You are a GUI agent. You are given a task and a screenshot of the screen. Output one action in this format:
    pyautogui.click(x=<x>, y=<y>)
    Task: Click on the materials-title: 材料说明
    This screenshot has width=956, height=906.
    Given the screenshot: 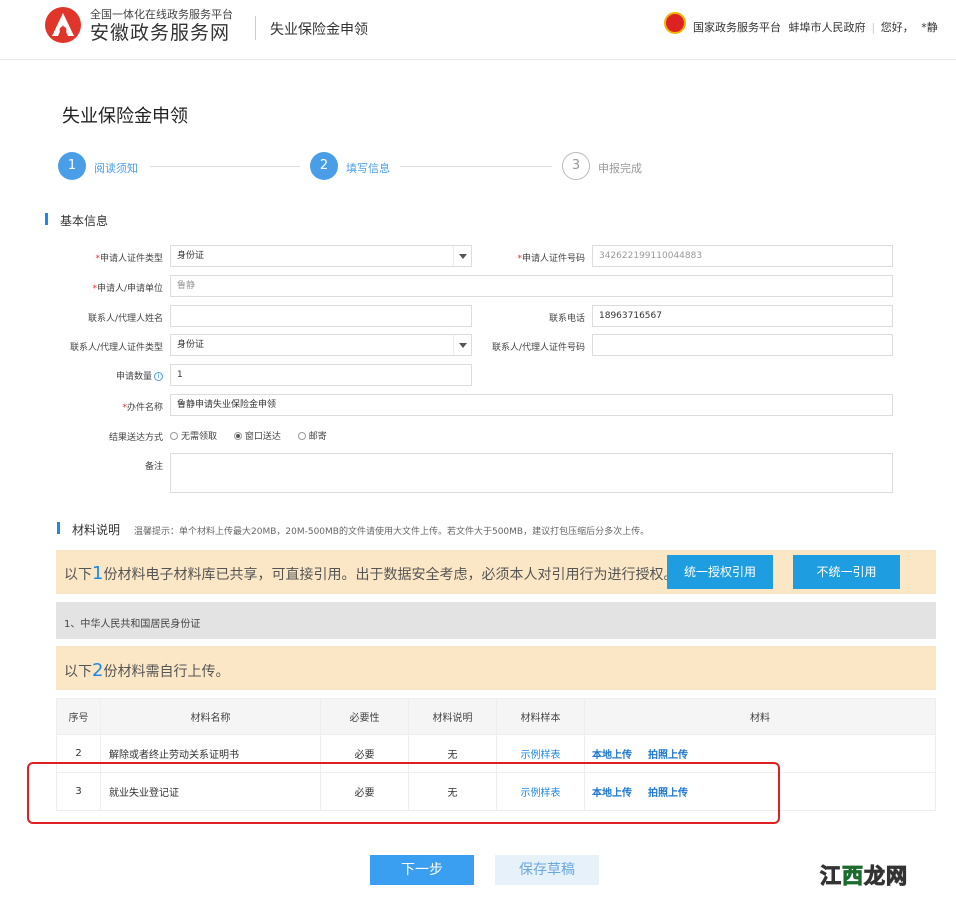 What is the action you would take?
    pyautogui.click(x=96, y=530)
    